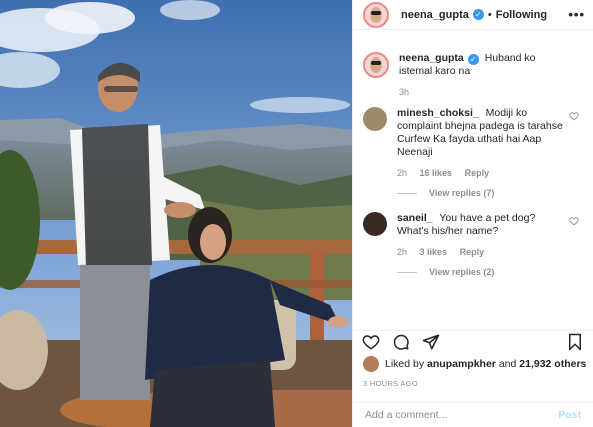  What do you see at coordinates (435, 15) in the screenshot?
I see `author-username: neena_gupta` at bounding box center [435, 15].